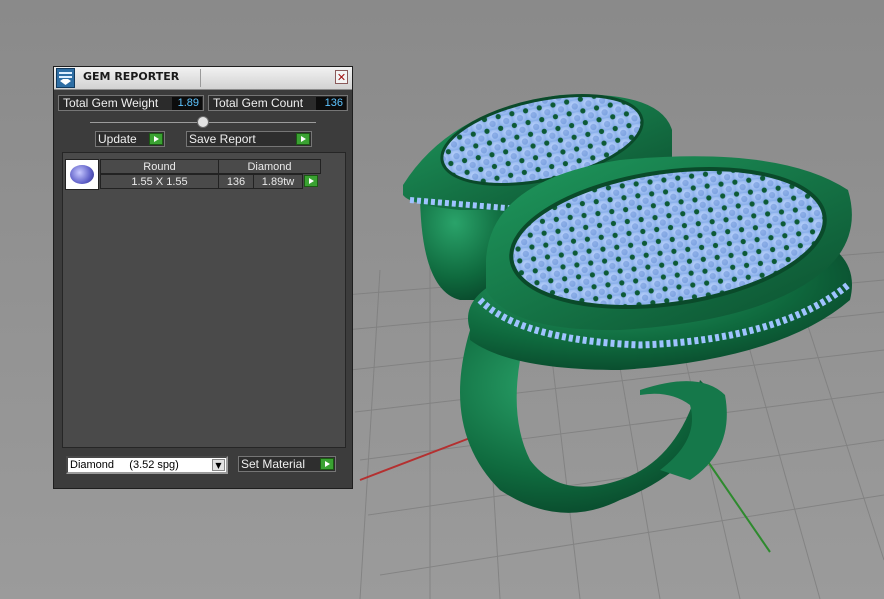 This screenshot has width=884, height=599. What do you see at coordinates (156, 139) in the screenshot?
I see `update-arrow-icon` at bounding box center [156, 139].